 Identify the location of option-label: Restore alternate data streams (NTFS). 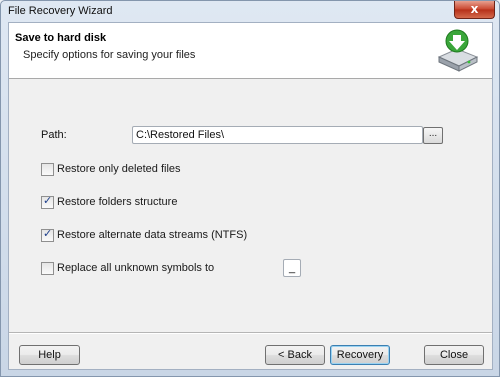
(152, 235).